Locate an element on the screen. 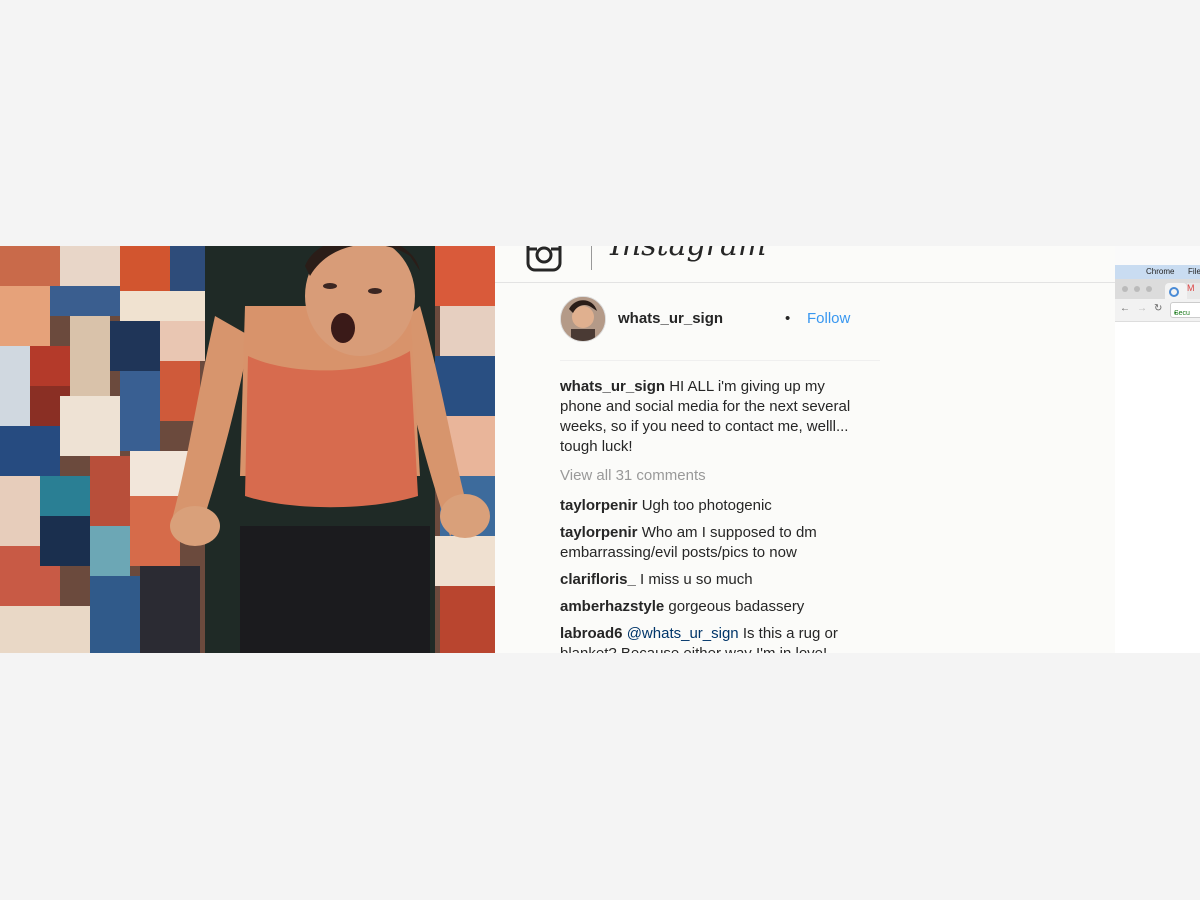 This screenshot has height=900, width=1200. mac-menu-bar: Chrome File is located at coordinates (1157, 272).